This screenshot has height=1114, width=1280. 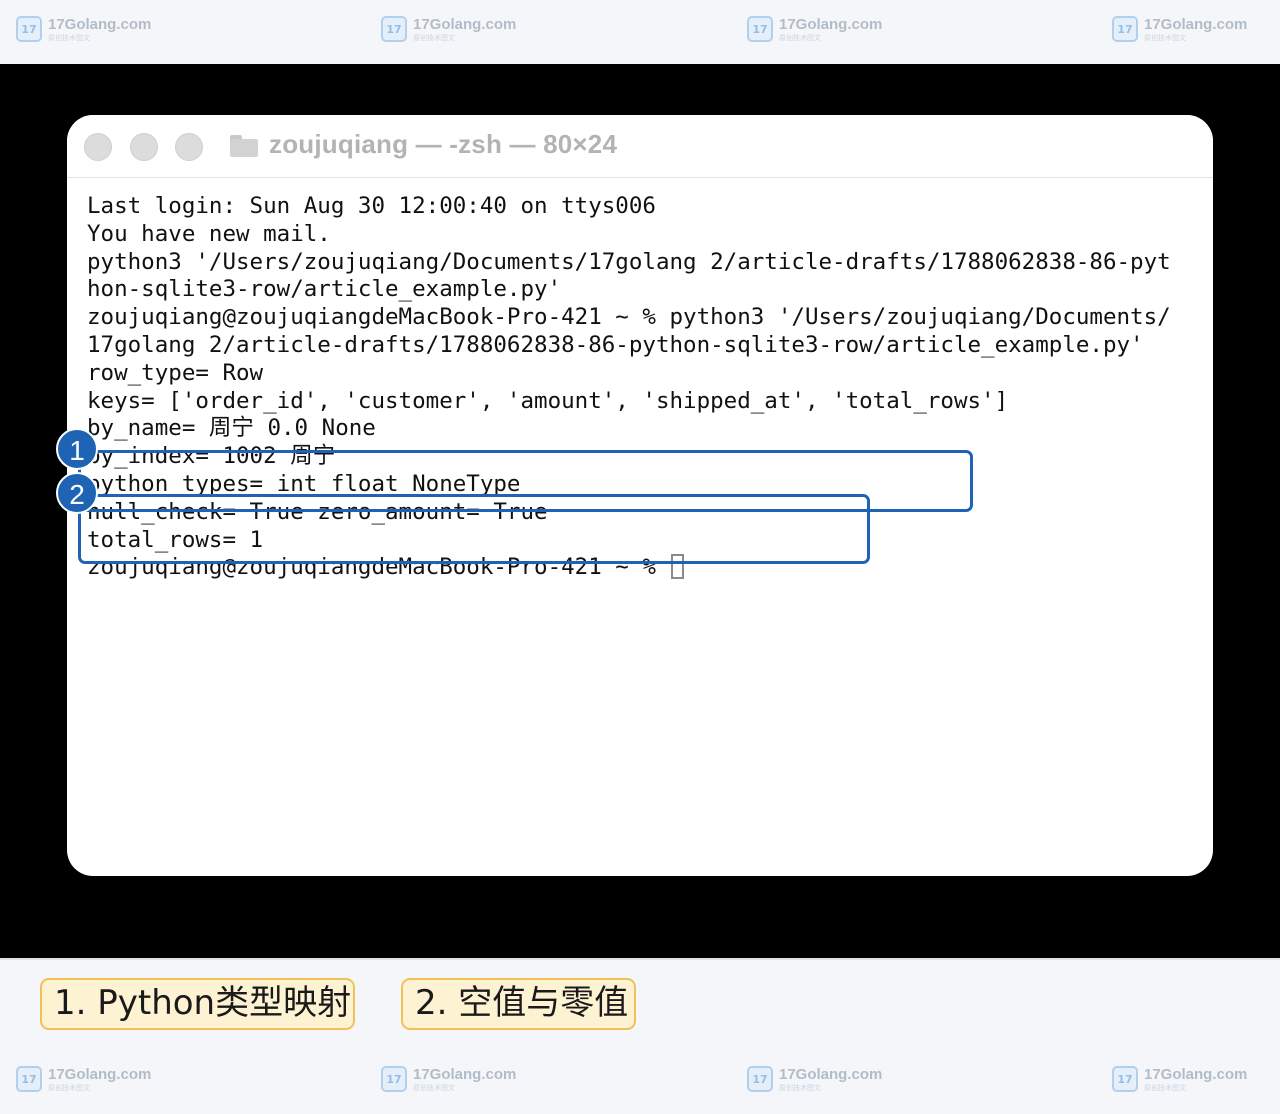 I want to click on window-titlebar: zoujuqiang — -zsh — 80×24, so click(x=640, y=146).